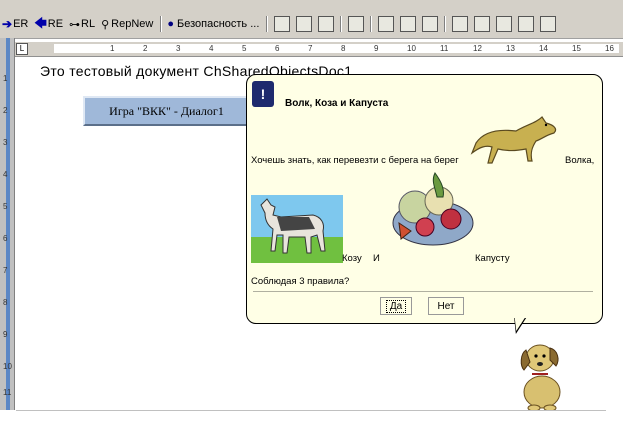  I want to click on rules-question: Соблюдая 3 правила?, so click(300, 281).